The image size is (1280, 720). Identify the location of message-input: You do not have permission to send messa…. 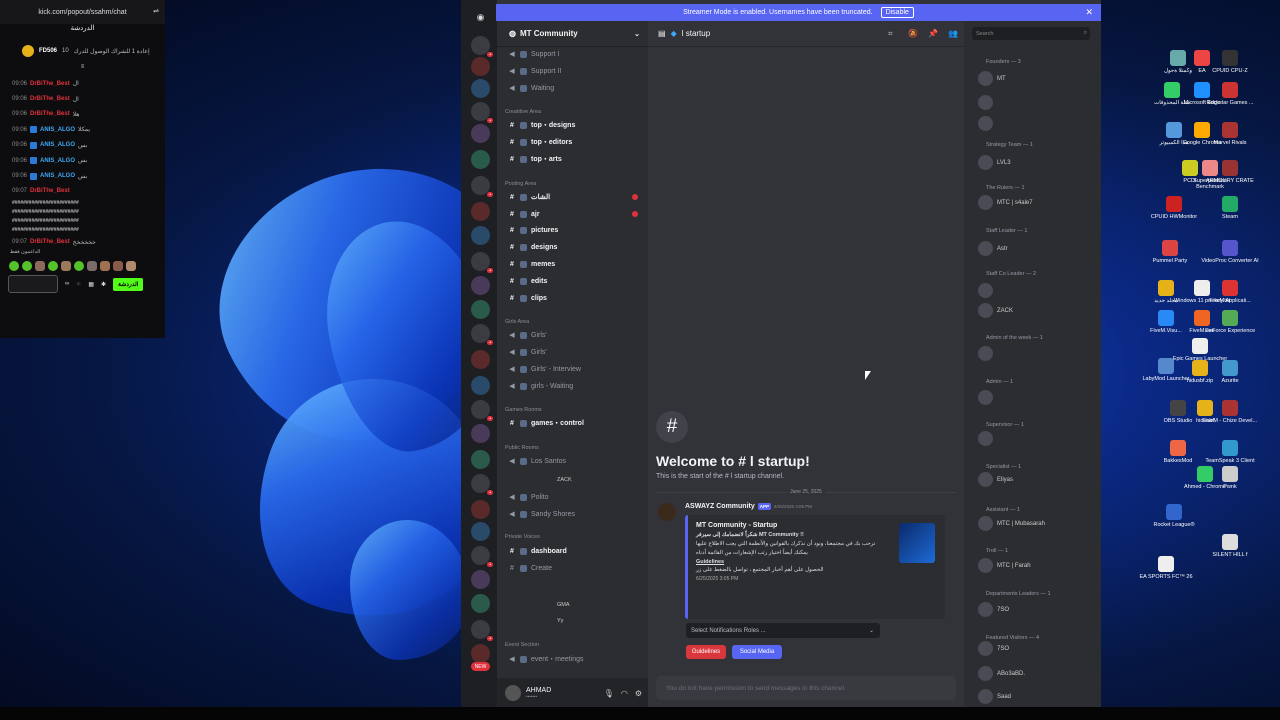
(806, 688).